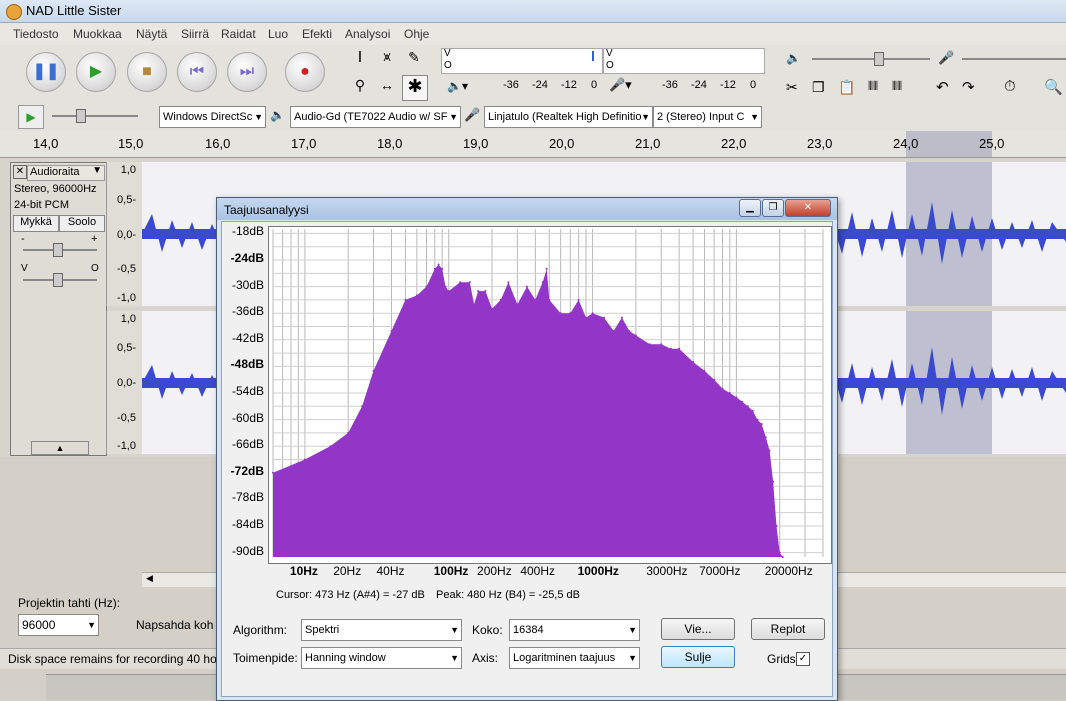  I want to click on scale-label: -1,0, so click(126, 298).